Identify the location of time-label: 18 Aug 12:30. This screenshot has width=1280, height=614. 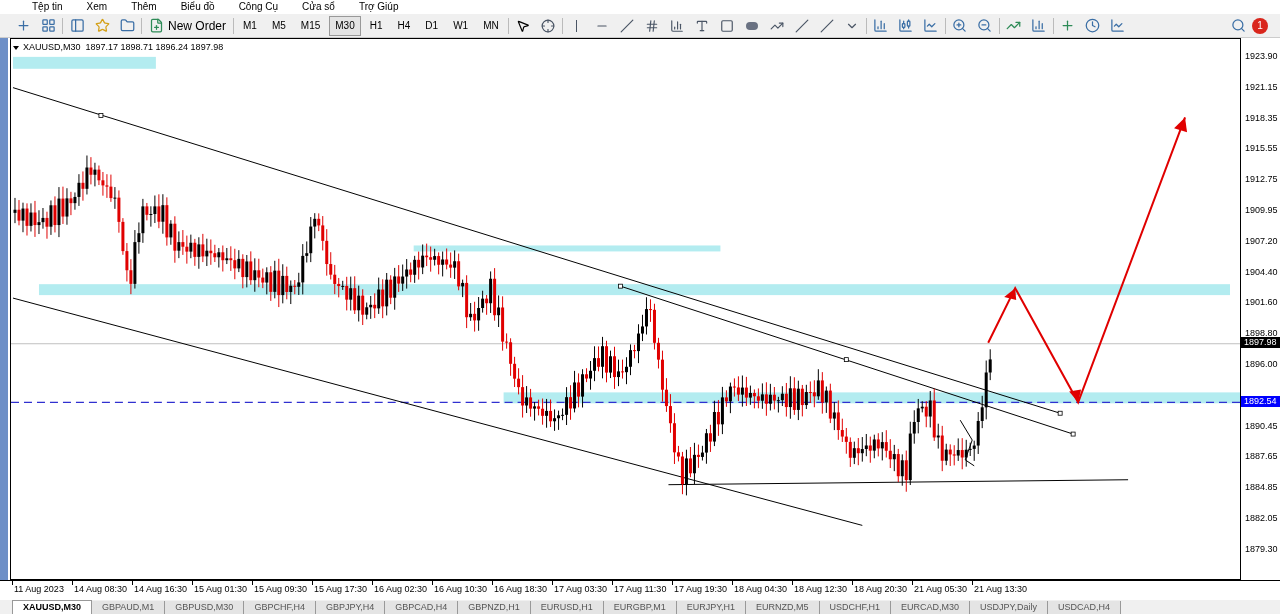
(821, 589).